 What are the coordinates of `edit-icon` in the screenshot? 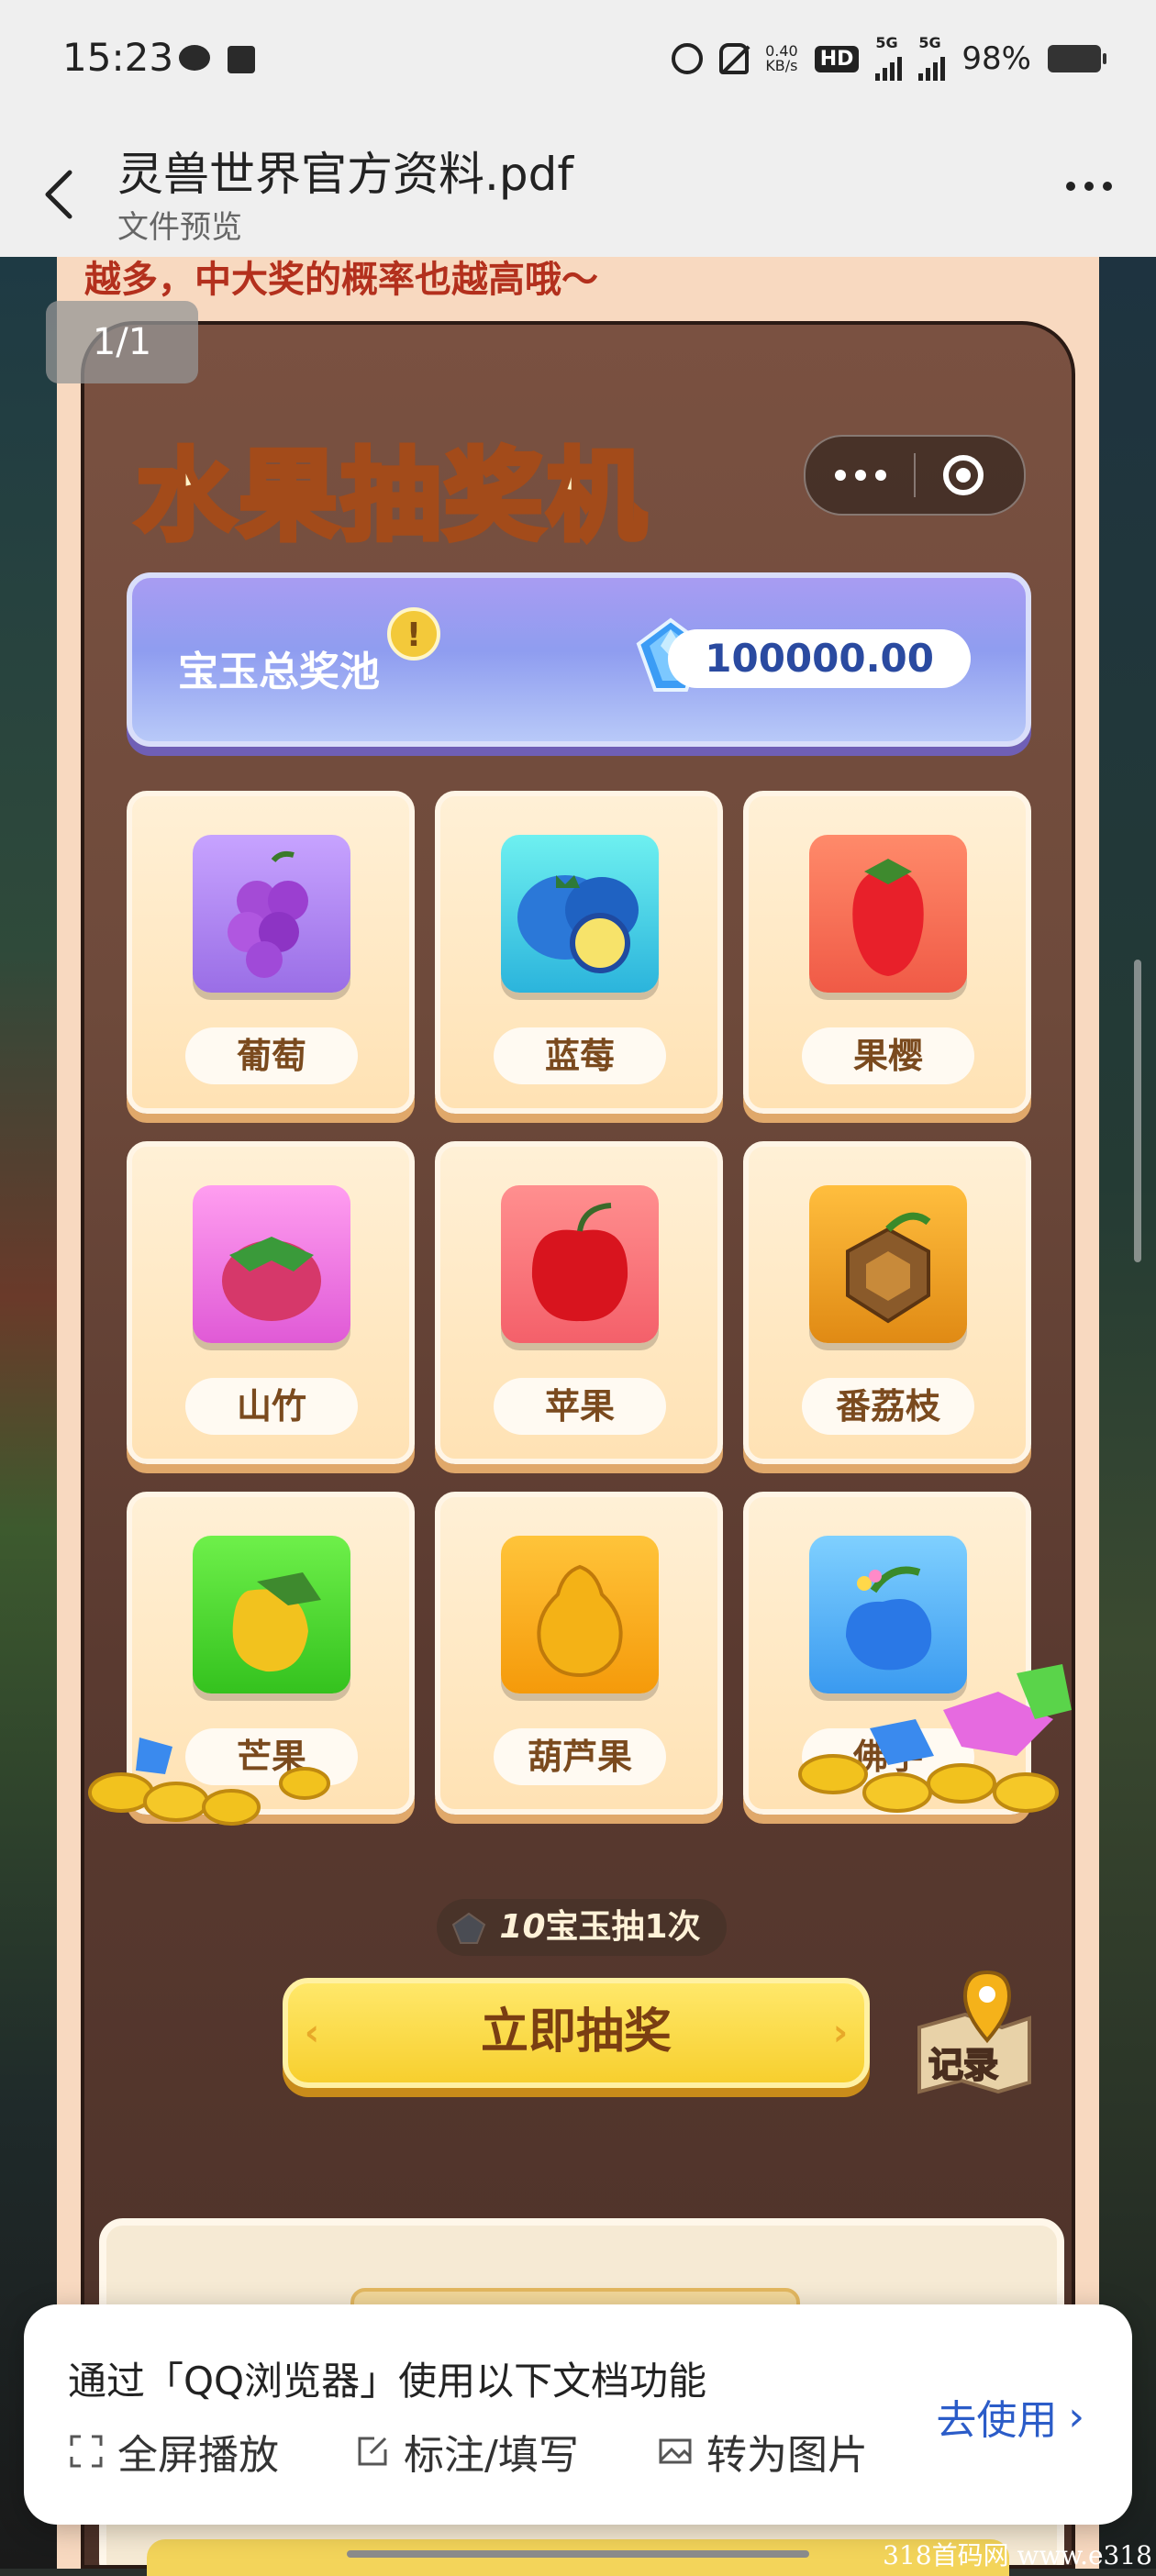 It's located at (372, 2451).